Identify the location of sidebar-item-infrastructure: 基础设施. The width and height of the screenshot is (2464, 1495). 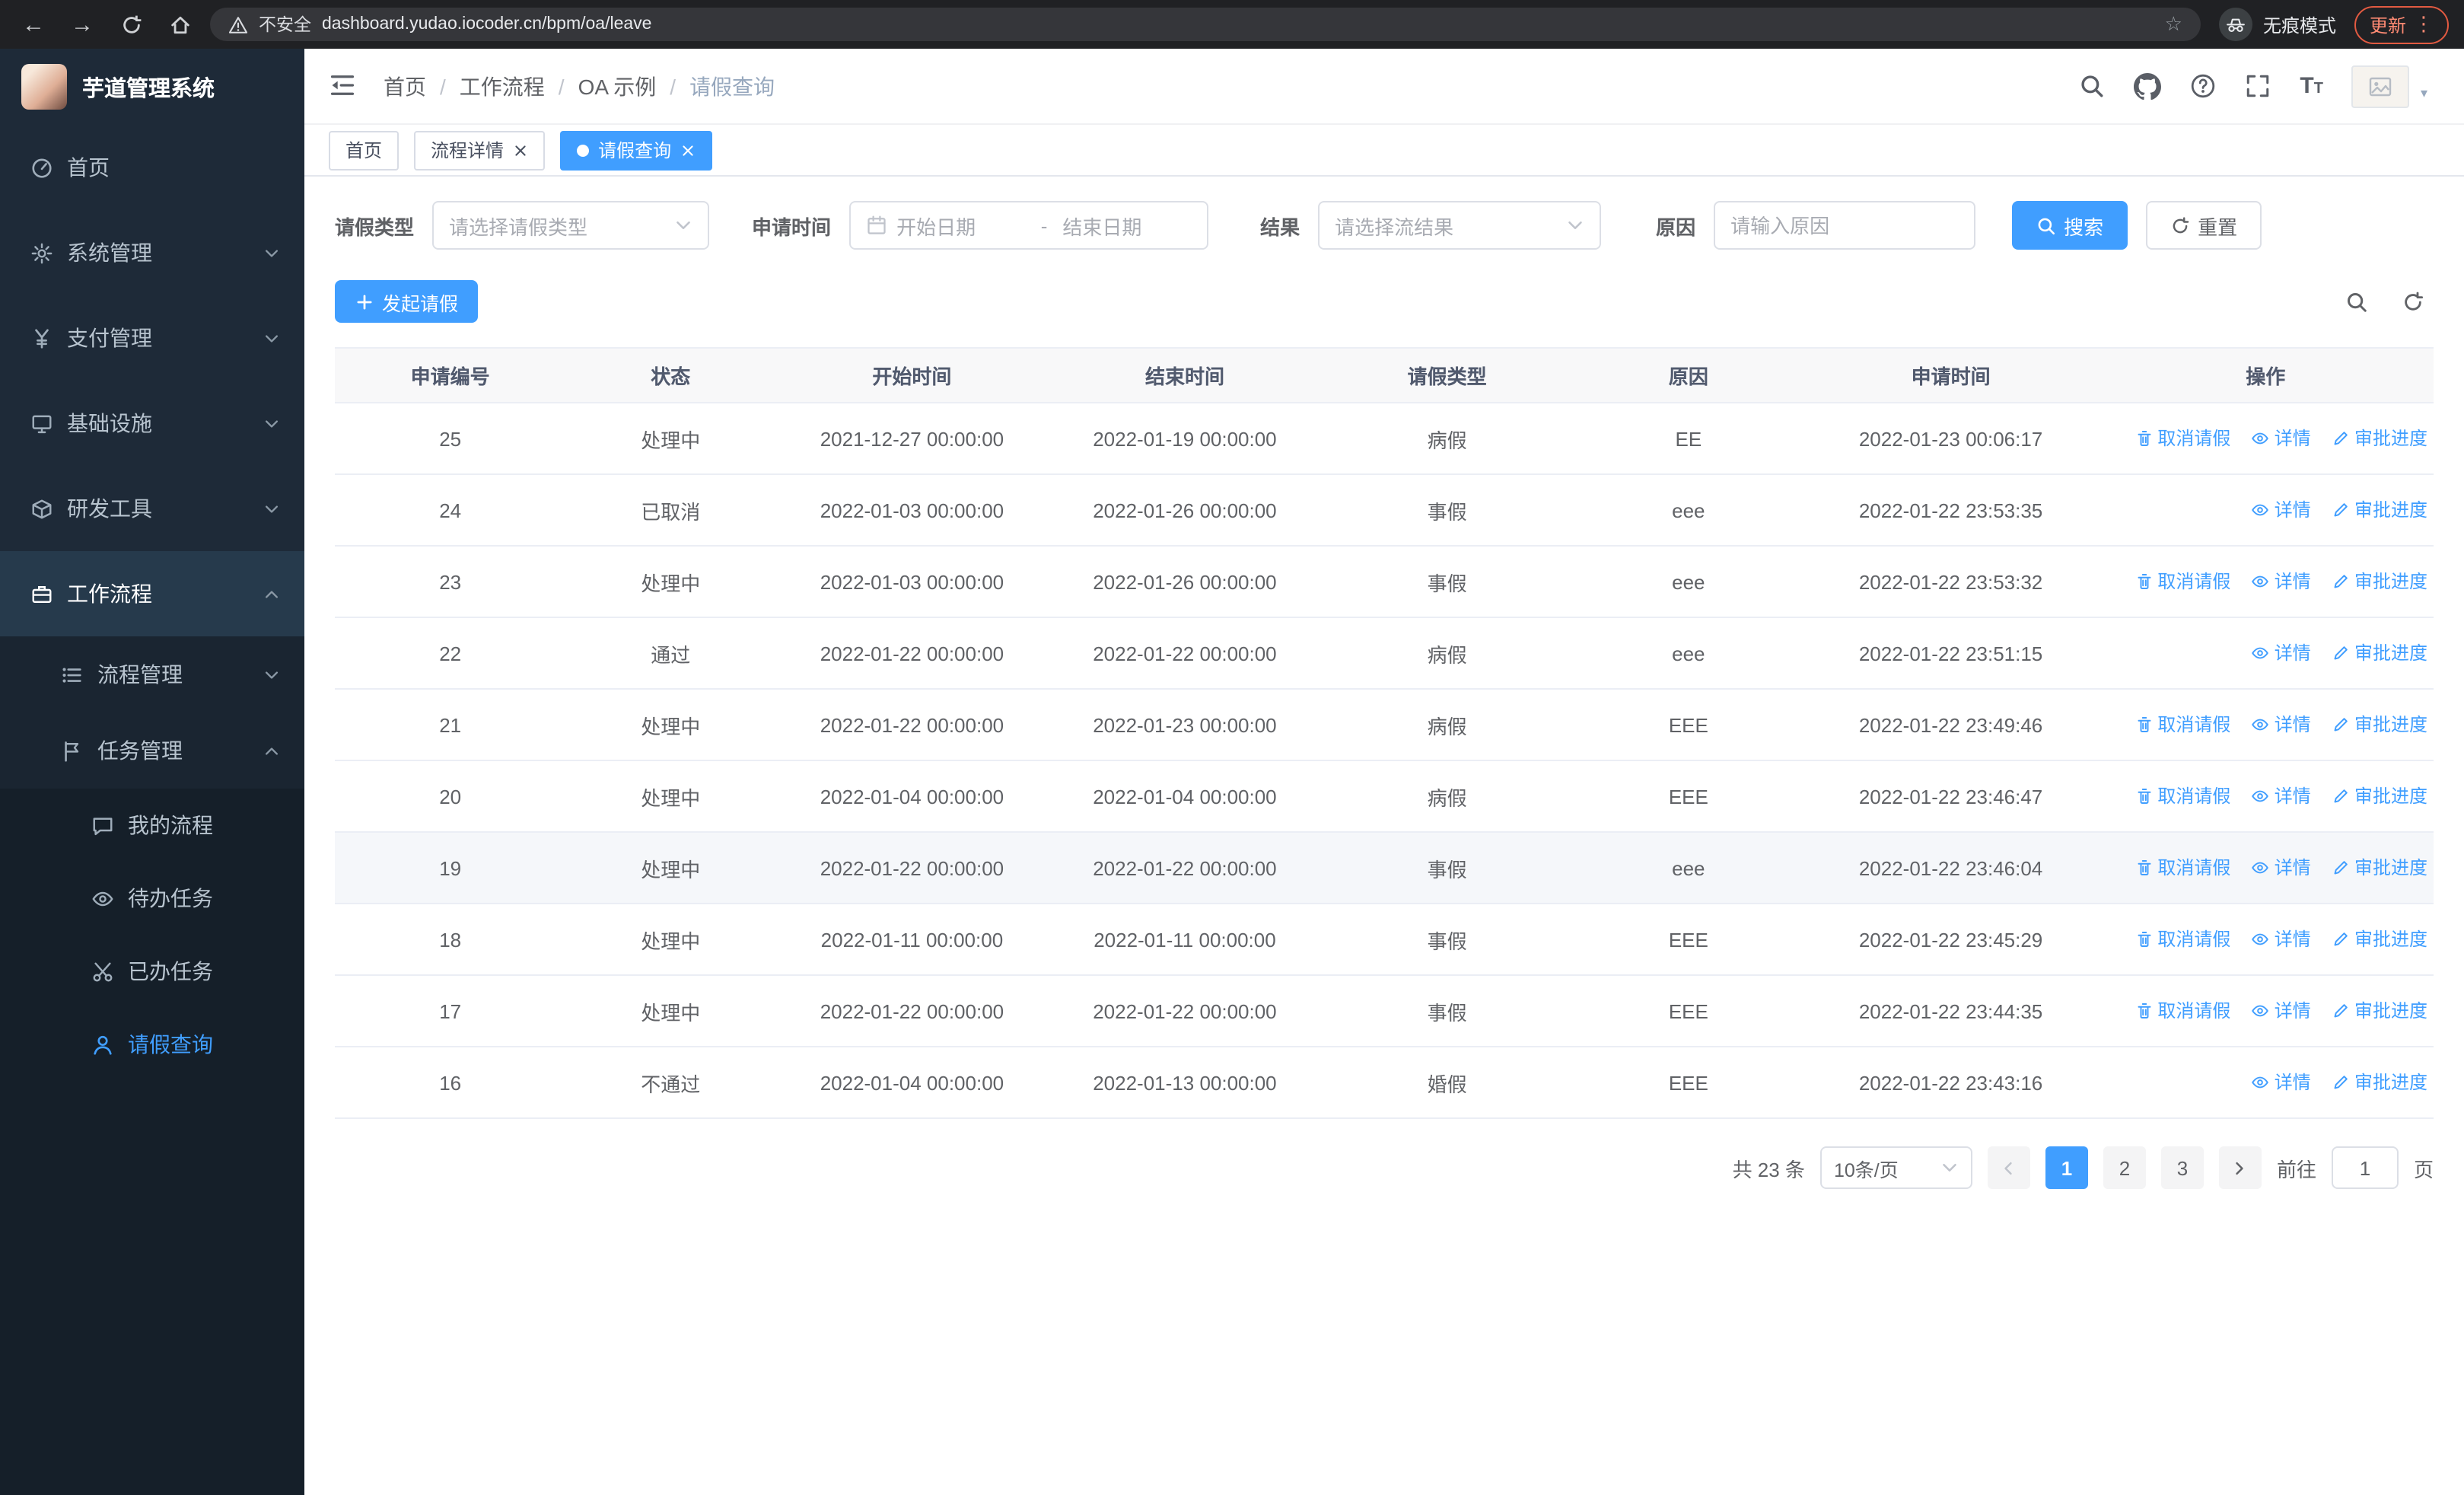
(152, 423).